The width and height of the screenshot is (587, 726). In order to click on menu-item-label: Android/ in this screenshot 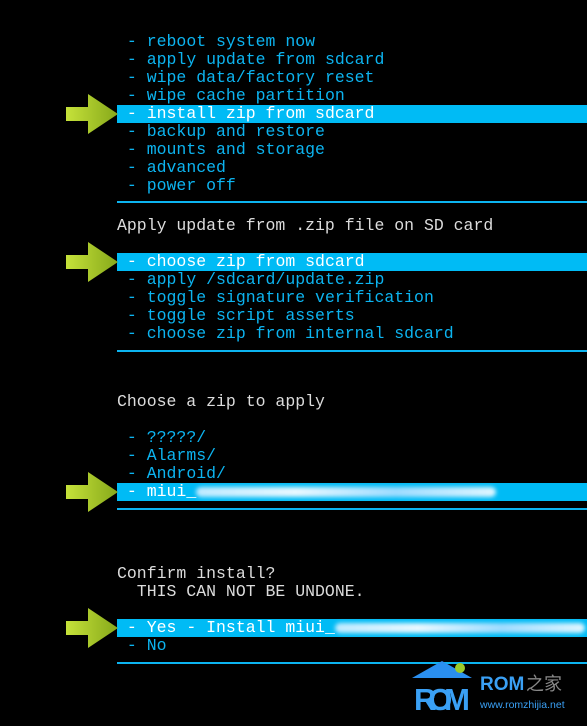, I will do `click(186, 473)`.